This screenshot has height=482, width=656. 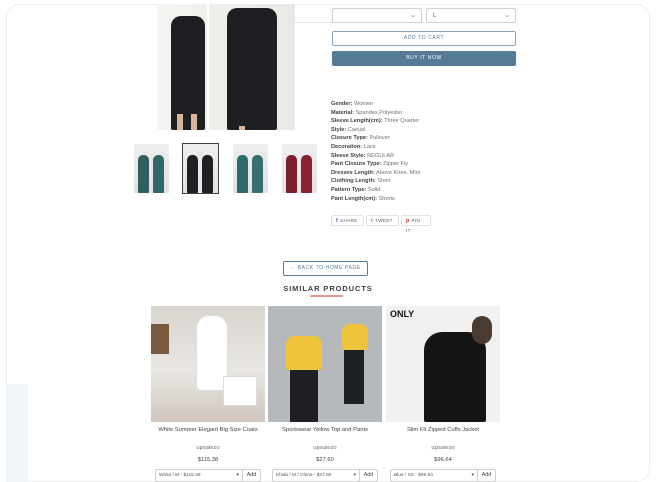 I want to click on spec-row: Sleeve Style: REGULAR, so click(x=431, y=156).